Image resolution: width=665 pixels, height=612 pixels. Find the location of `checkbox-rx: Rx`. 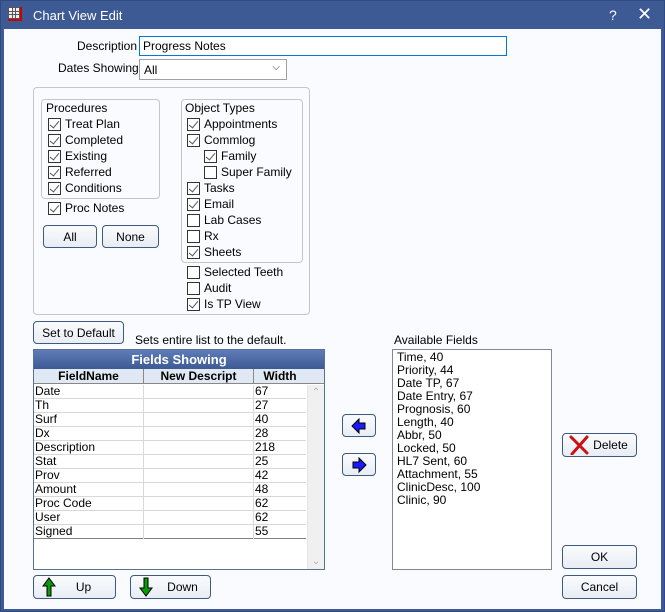

checkbox-rx: Rx is located at coordinates (203, 236).